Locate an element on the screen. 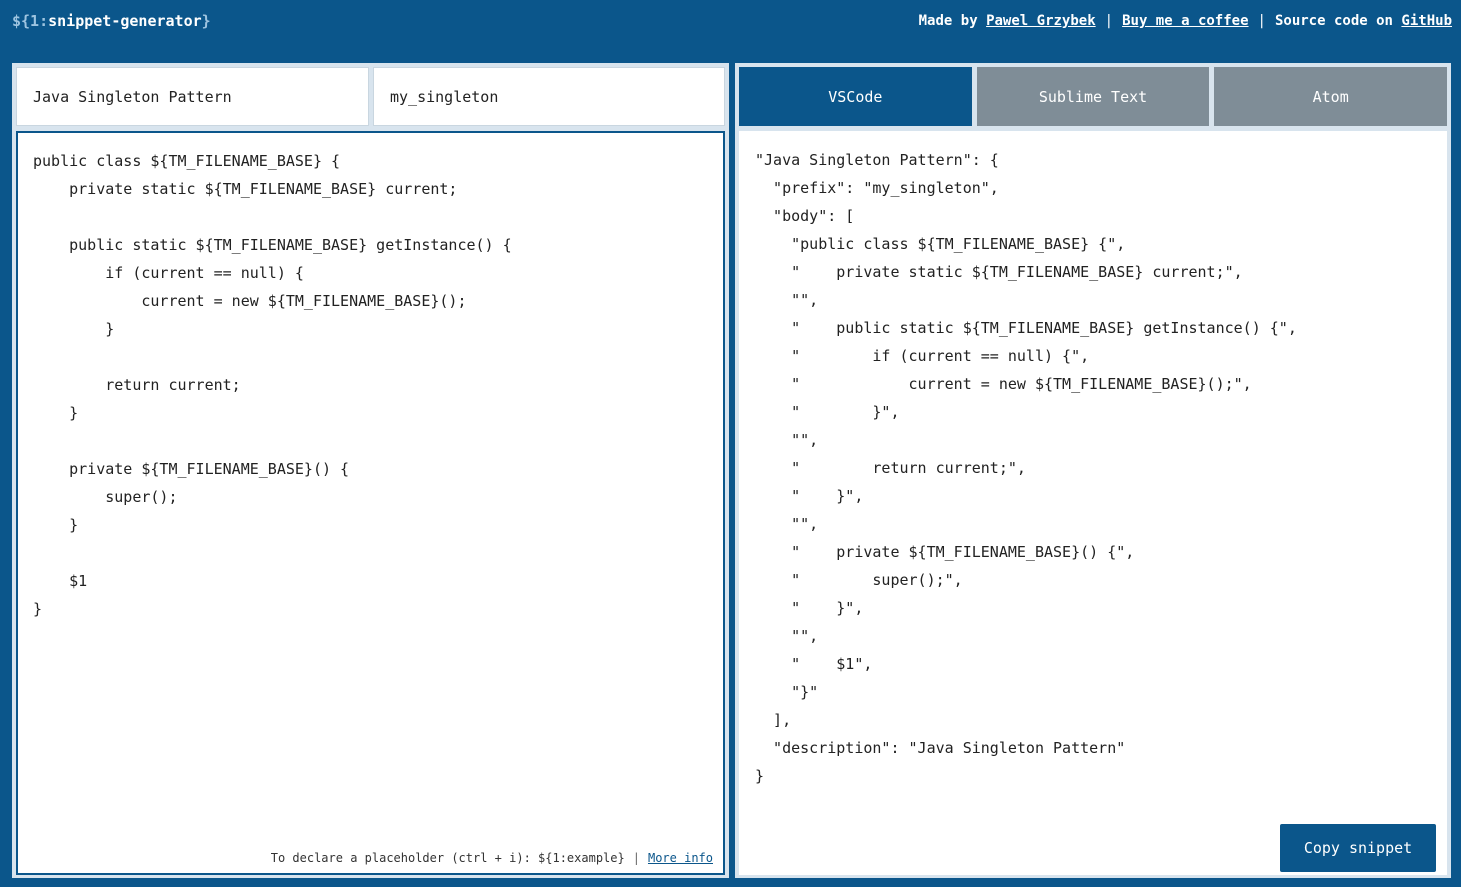 This screenshot has height=887, width=1461. copy-snippet-button: Copy snippet is located at coordinates (1358, 848).